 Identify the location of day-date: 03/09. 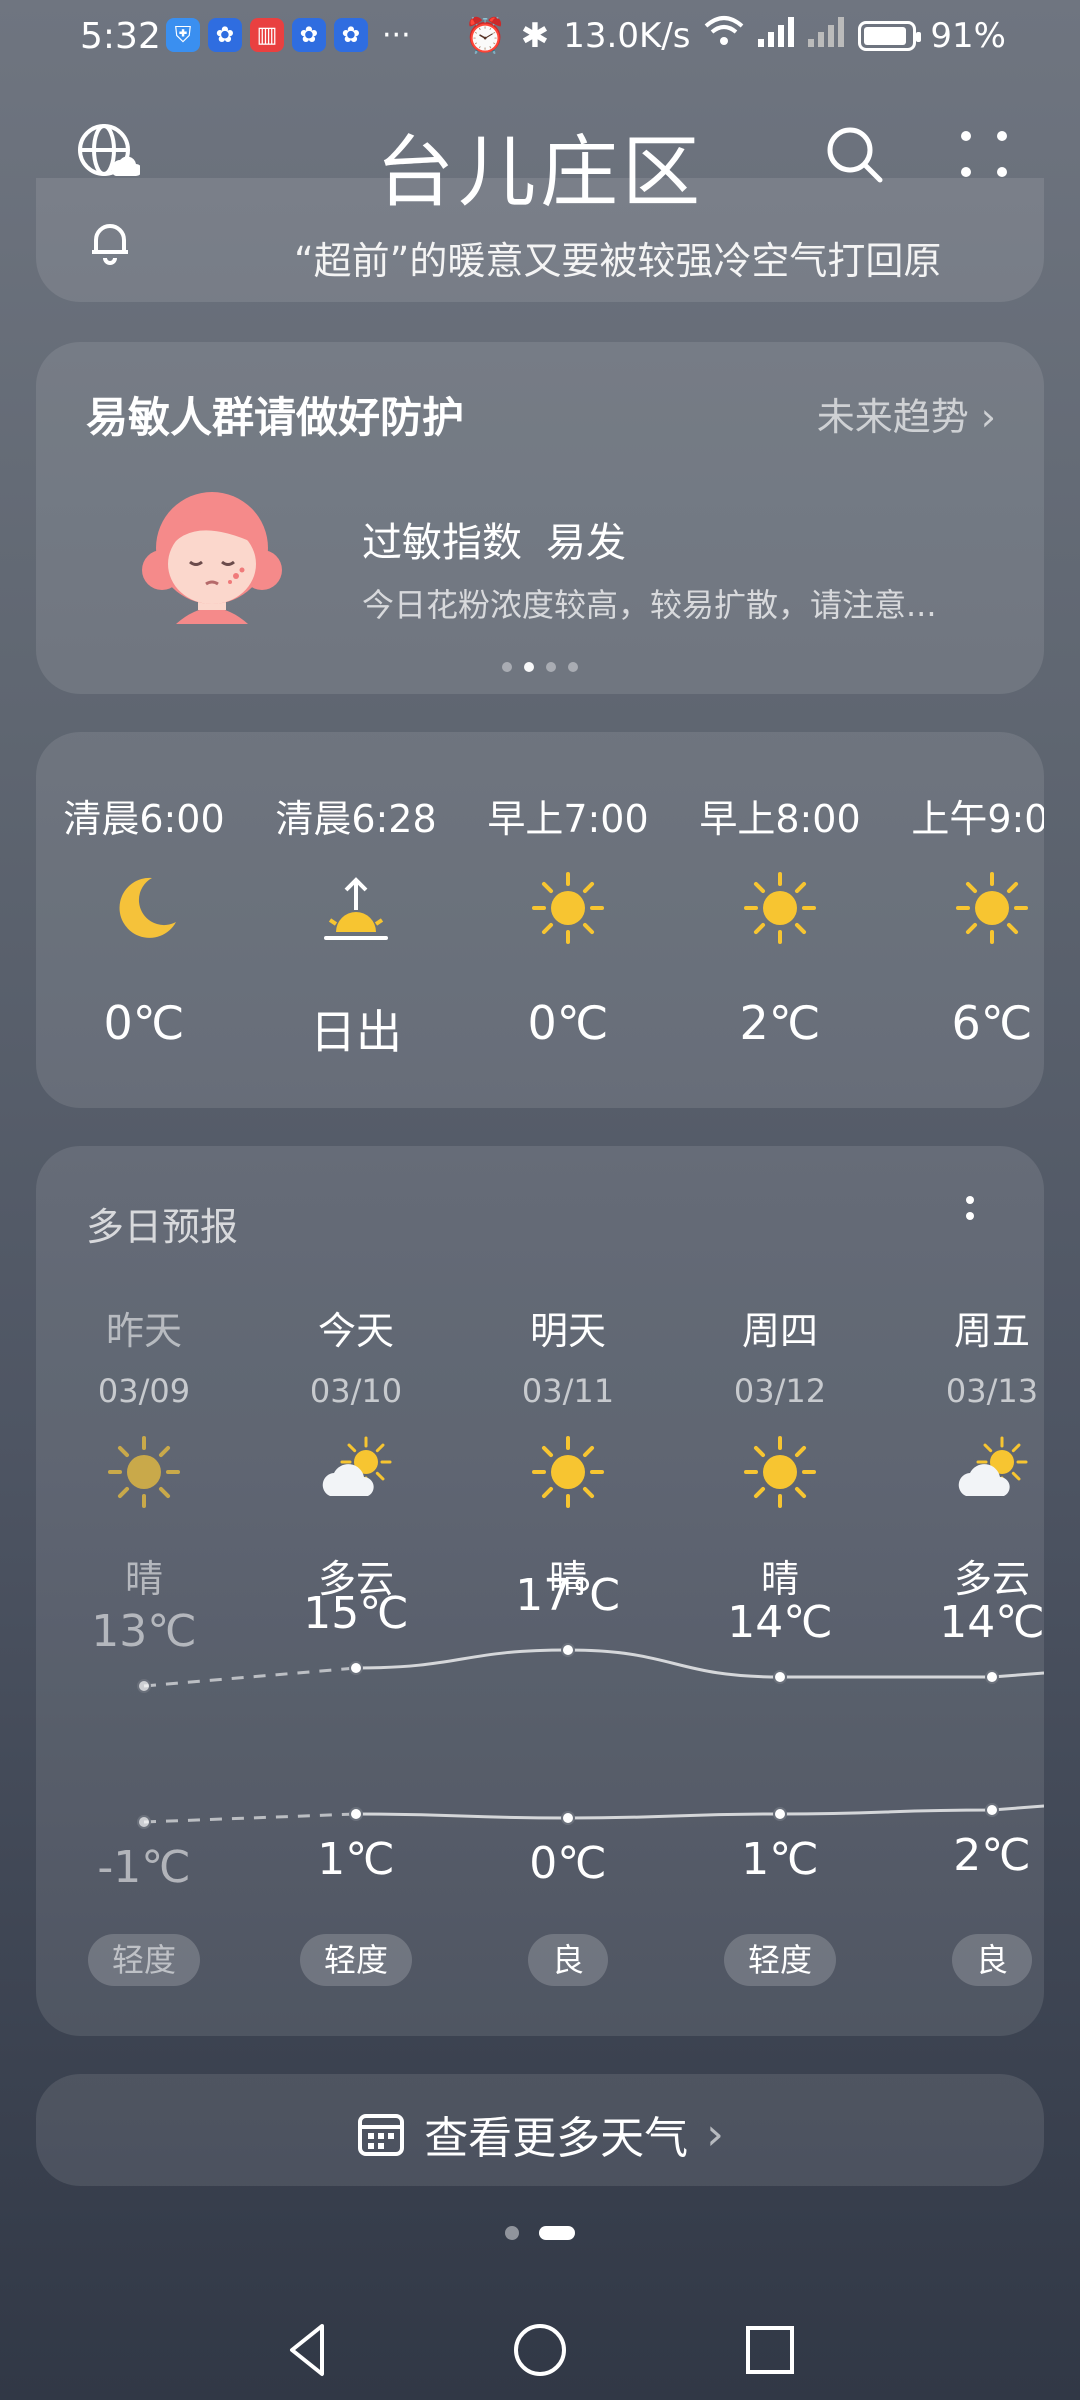
(144, 1391).